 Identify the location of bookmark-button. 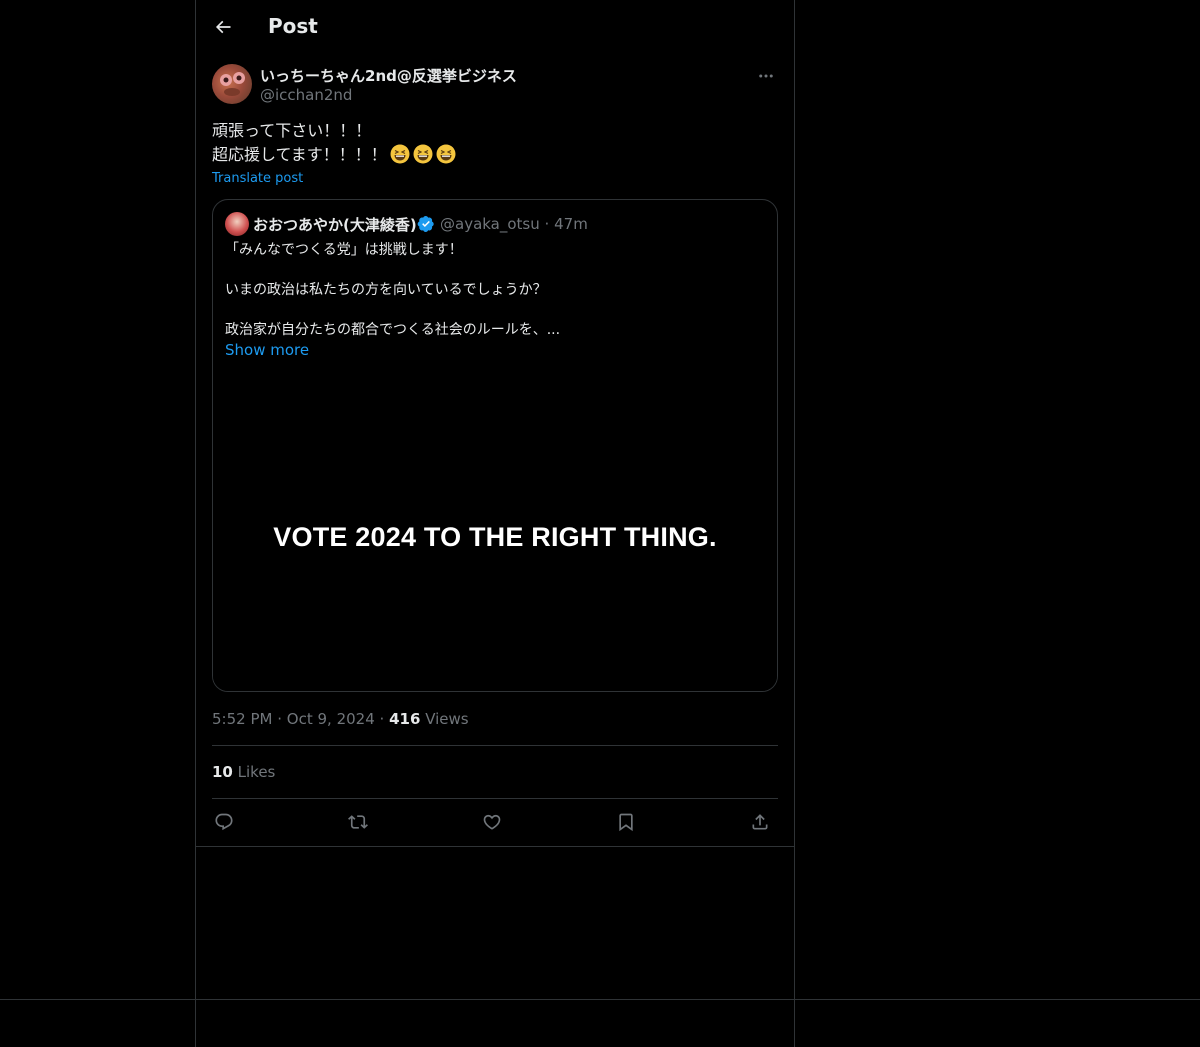
(626, 822).